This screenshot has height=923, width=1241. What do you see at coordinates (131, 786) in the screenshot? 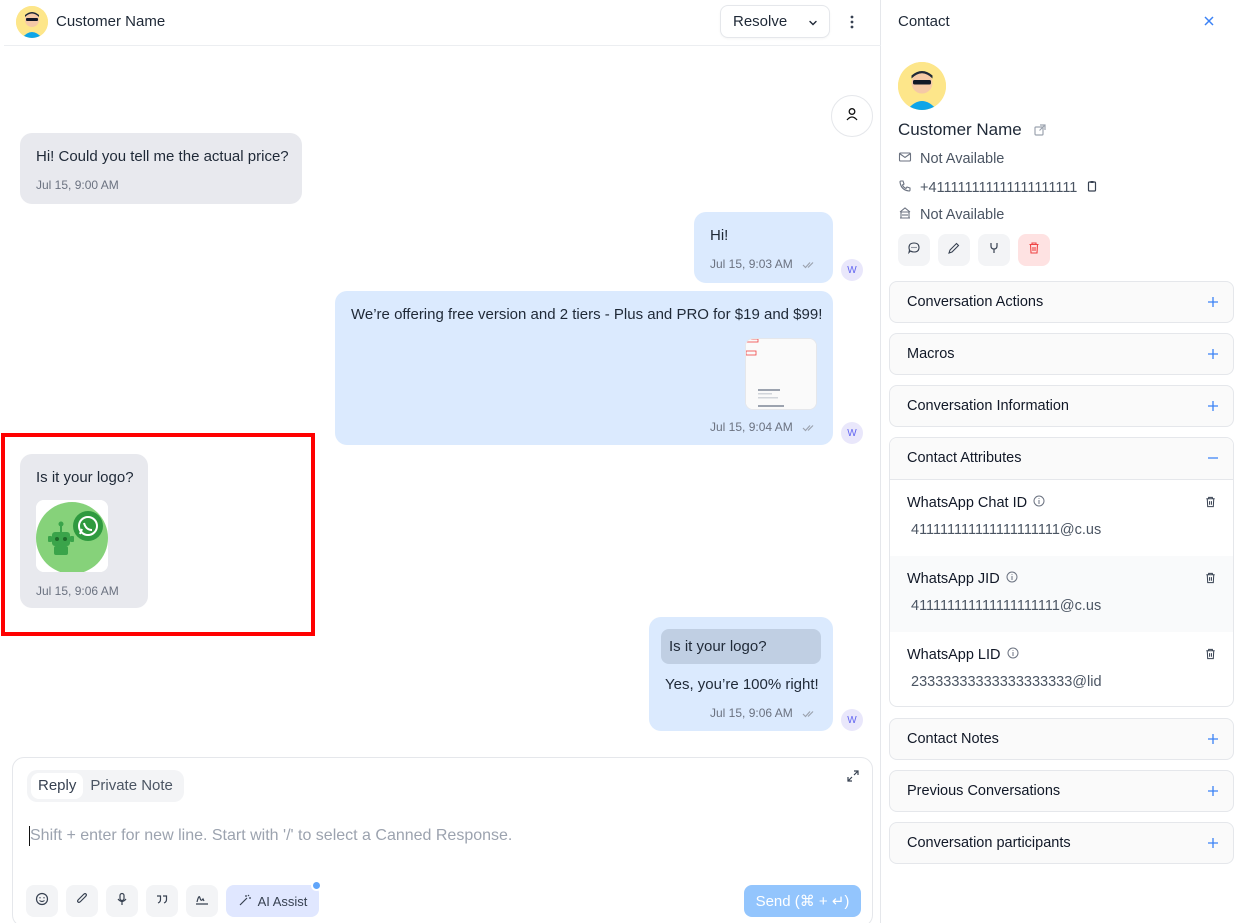
I see `tab-private-note: Private Note` at bounding box center [131, 786].